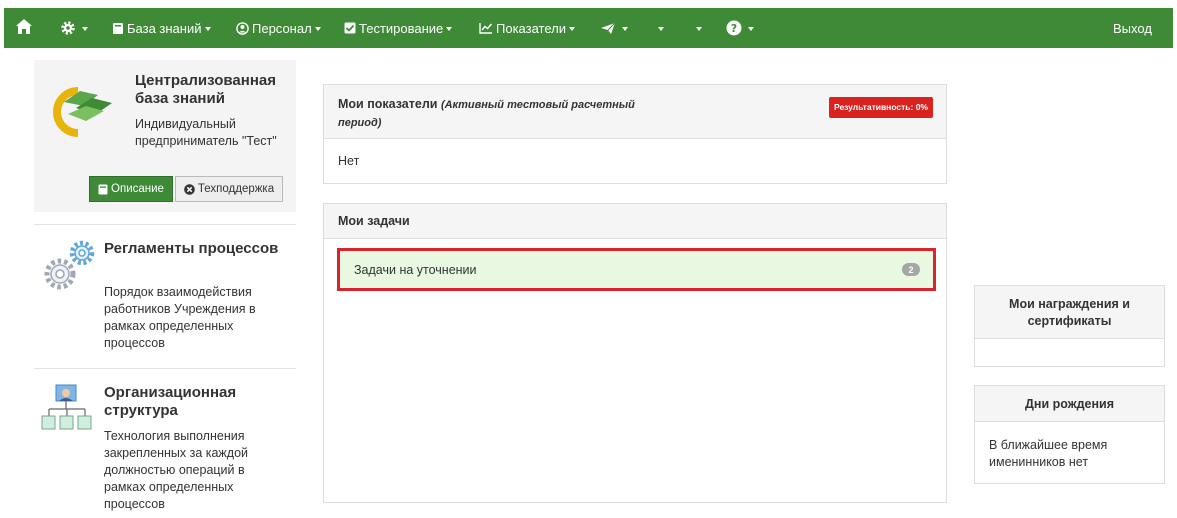  I want to click on nav-testing: Тестирование, so click(398, 28).